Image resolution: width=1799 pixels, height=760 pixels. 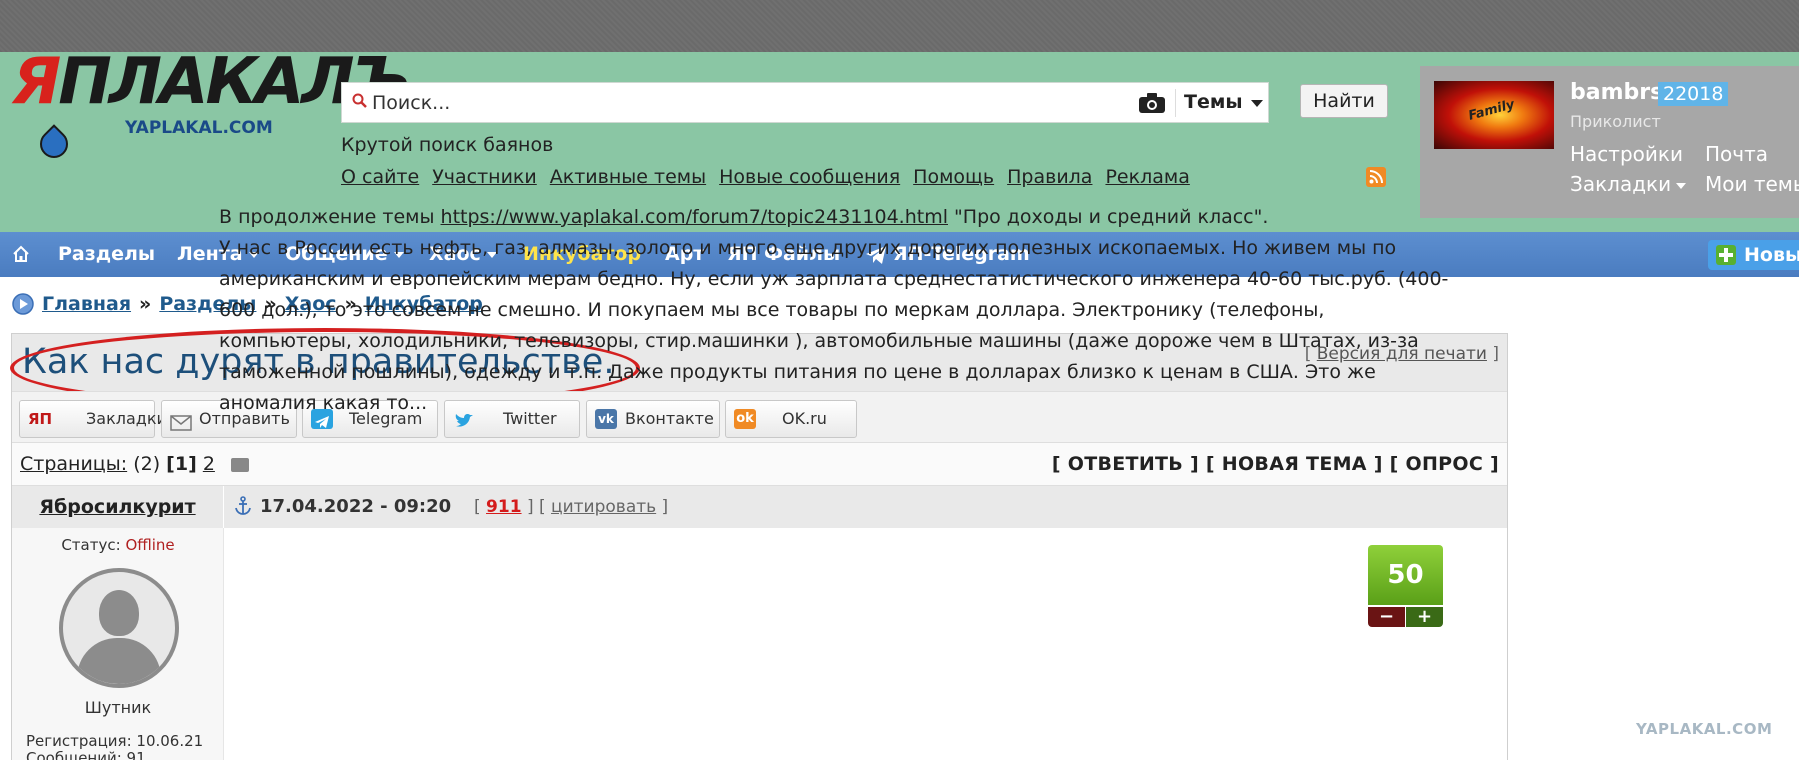 I want to click on page-current: [1], so click(x=181, y=464).